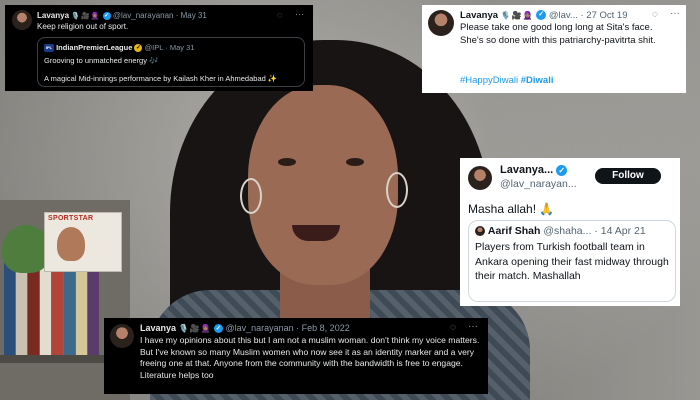  I want to click on quoted-user-name: IndianPremierLeague, so click(94, 47).